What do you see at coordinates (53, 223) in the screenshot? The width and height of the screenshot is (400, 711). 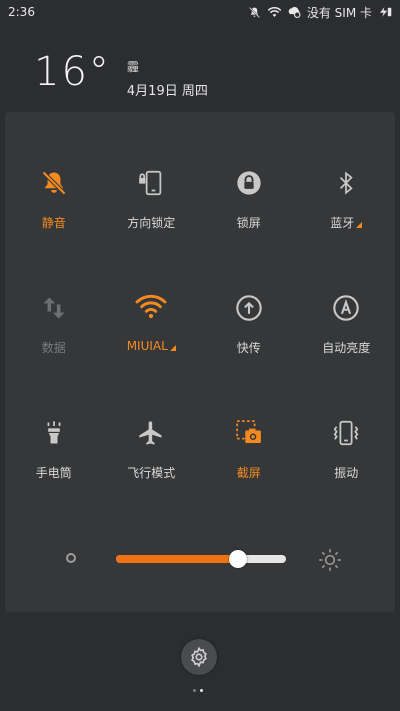 I see `toggle-label: 静音` at bounding box center [53, 223].